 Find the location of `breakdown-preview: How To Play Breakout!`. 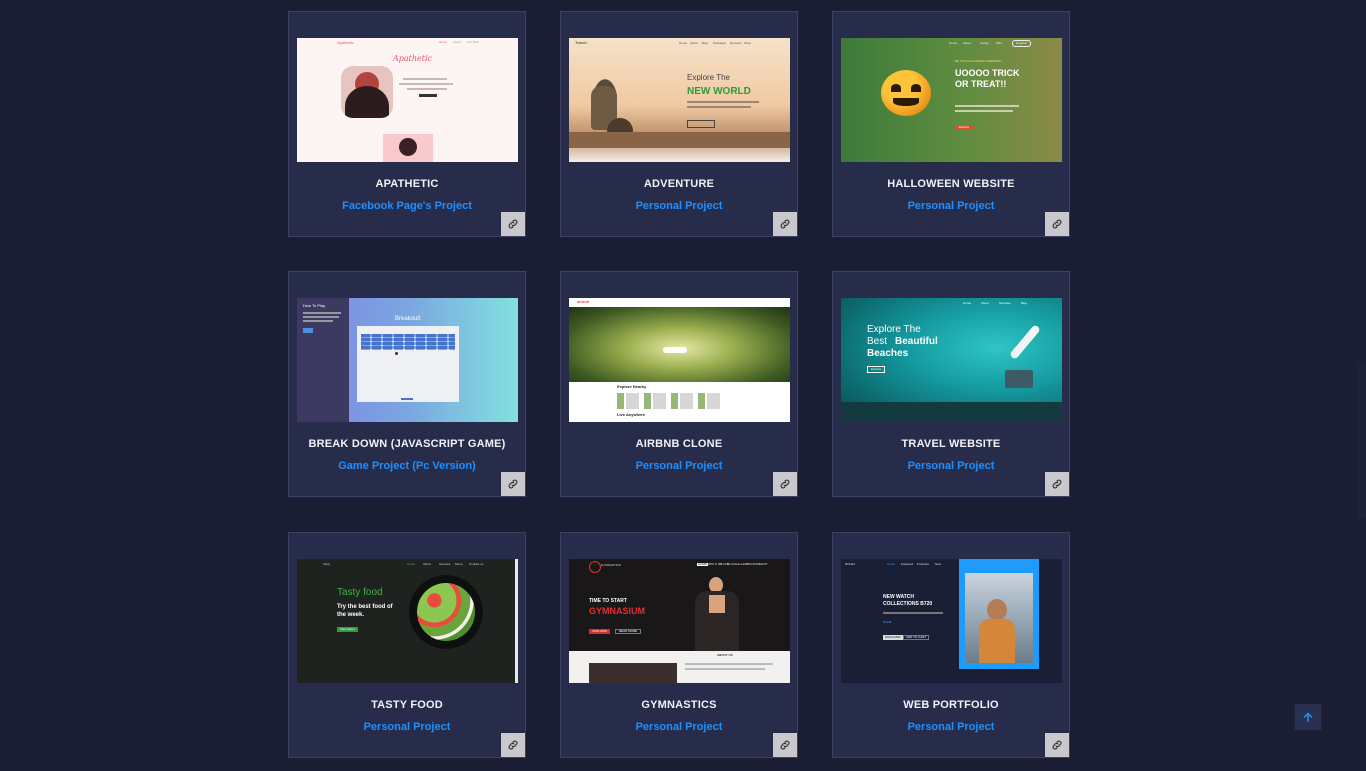

breakdown-preview: How To Play Breakout! is located at coordinates (407, 360).